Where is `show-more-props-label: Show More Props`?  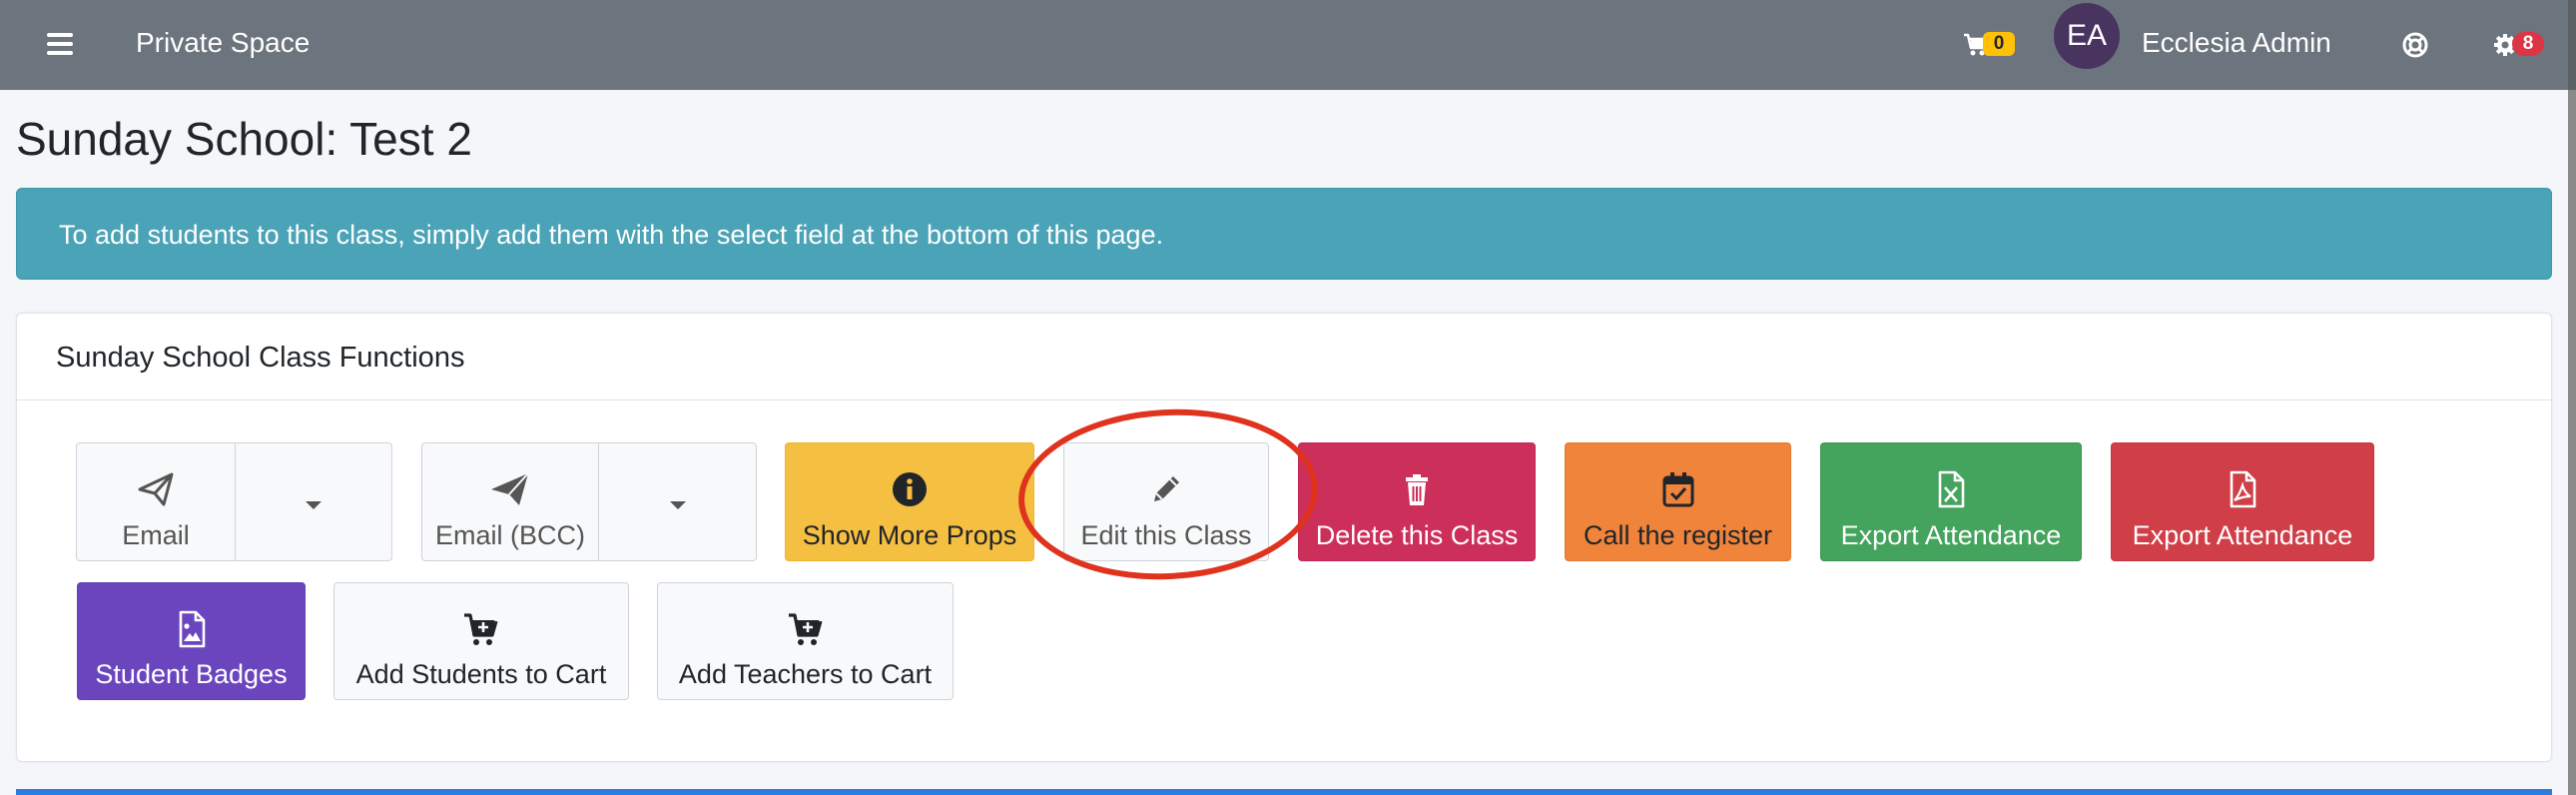
show-more-props-label: Show More Props is located at coordinates (909, 535).